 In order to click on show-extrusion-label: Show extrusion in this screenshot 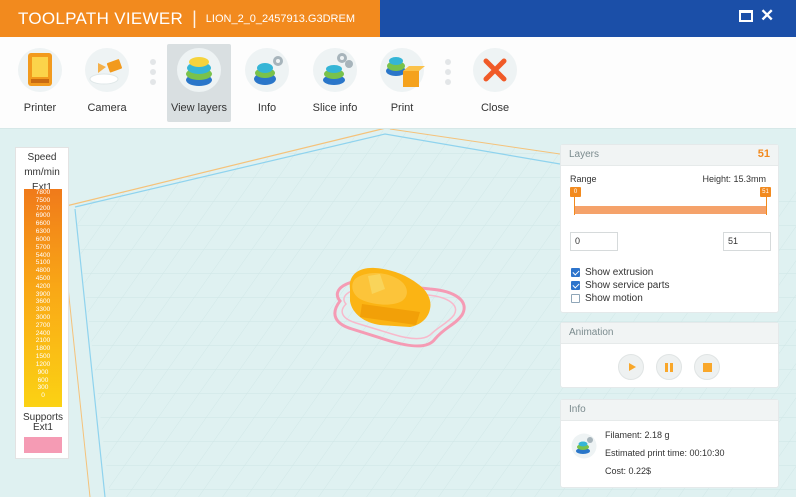, I will do `click(619, 272)`.